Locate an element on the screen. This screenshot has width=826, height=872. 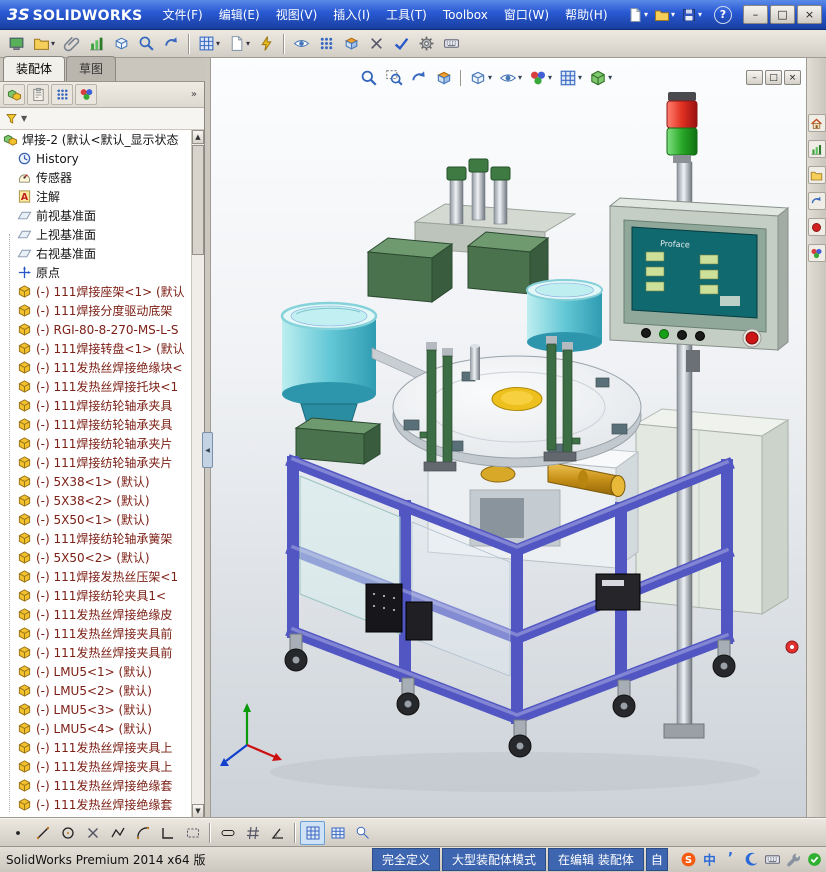
configurationmanager-tab is located at coordinates (62, 94).